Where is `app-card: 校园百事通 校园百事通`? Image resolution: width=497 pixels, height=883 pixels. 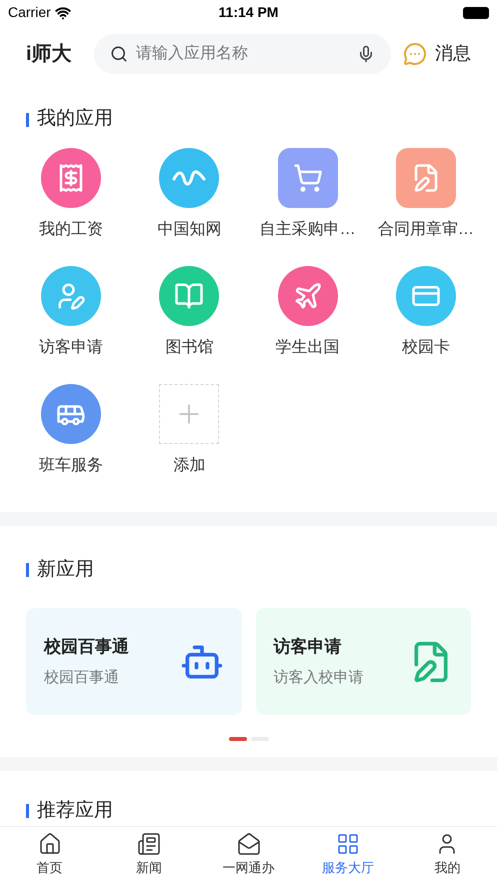 app-card: 校园百事通 校园百事通 is located at coordinates (134, 662).